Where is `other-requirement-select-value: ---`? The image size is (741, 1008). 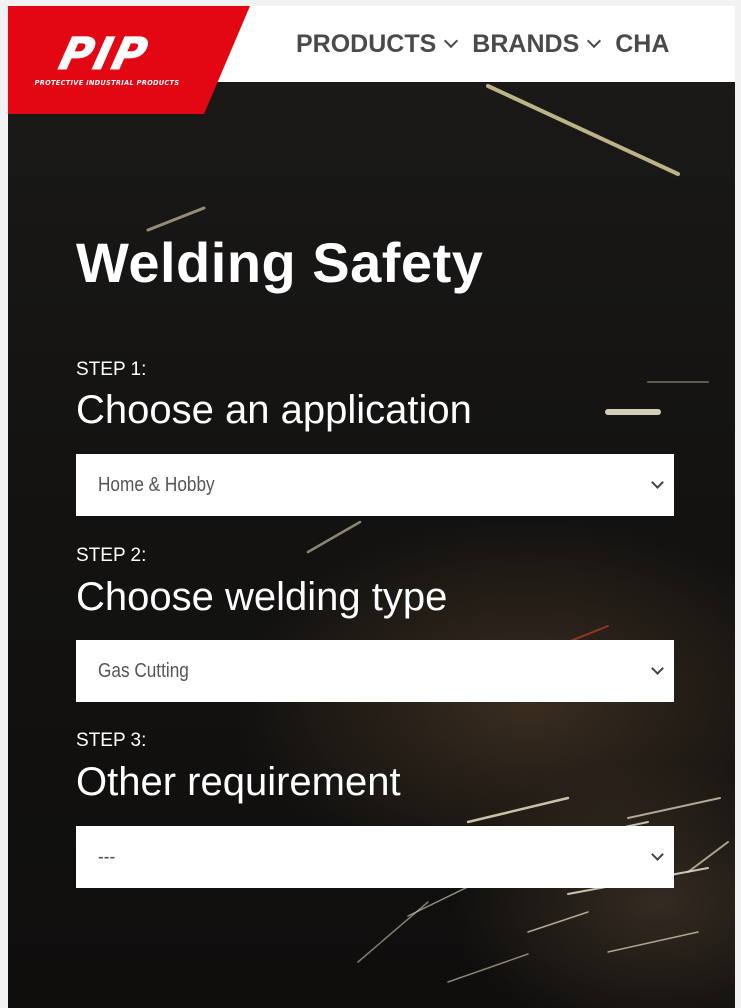 other-requirement-select-value: --- is located at coordinates (107, 856).